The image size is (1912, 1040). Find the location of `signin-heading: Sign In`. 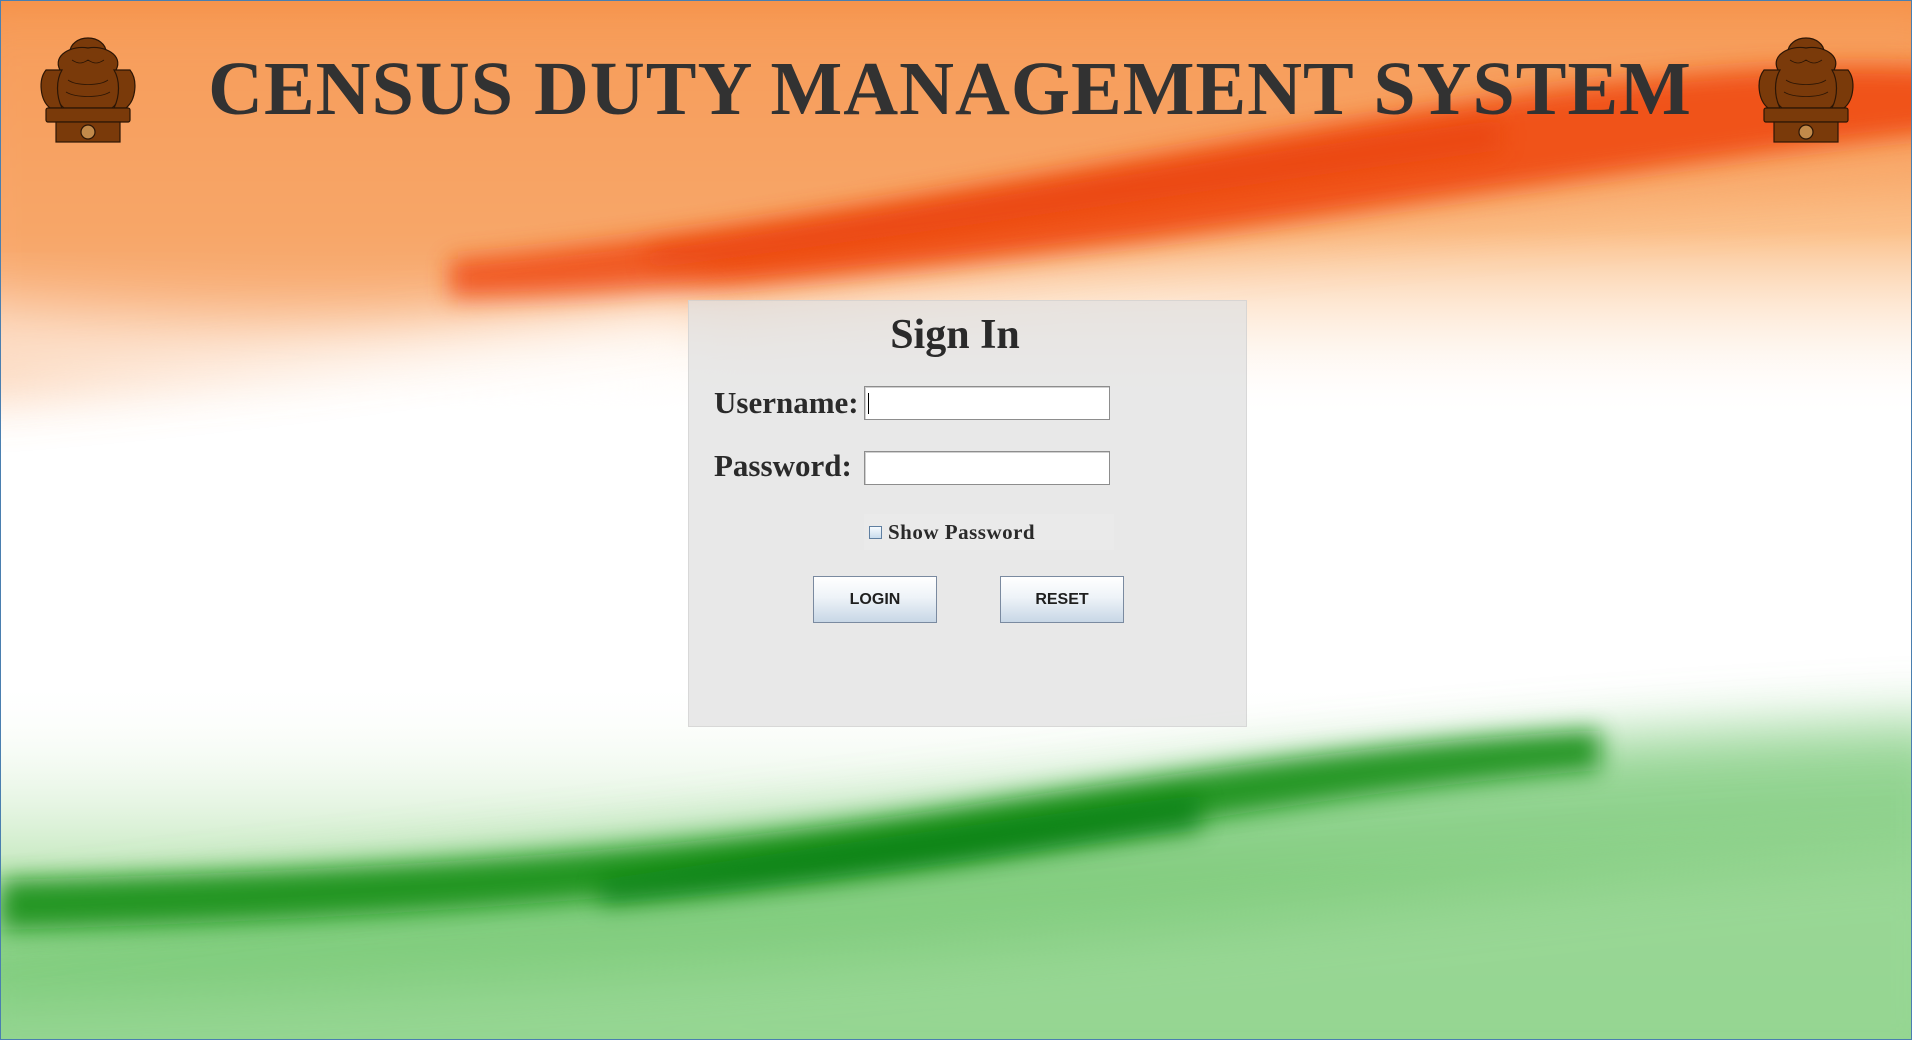

signin-heading: Sign In is located at coordinates (955, 335).